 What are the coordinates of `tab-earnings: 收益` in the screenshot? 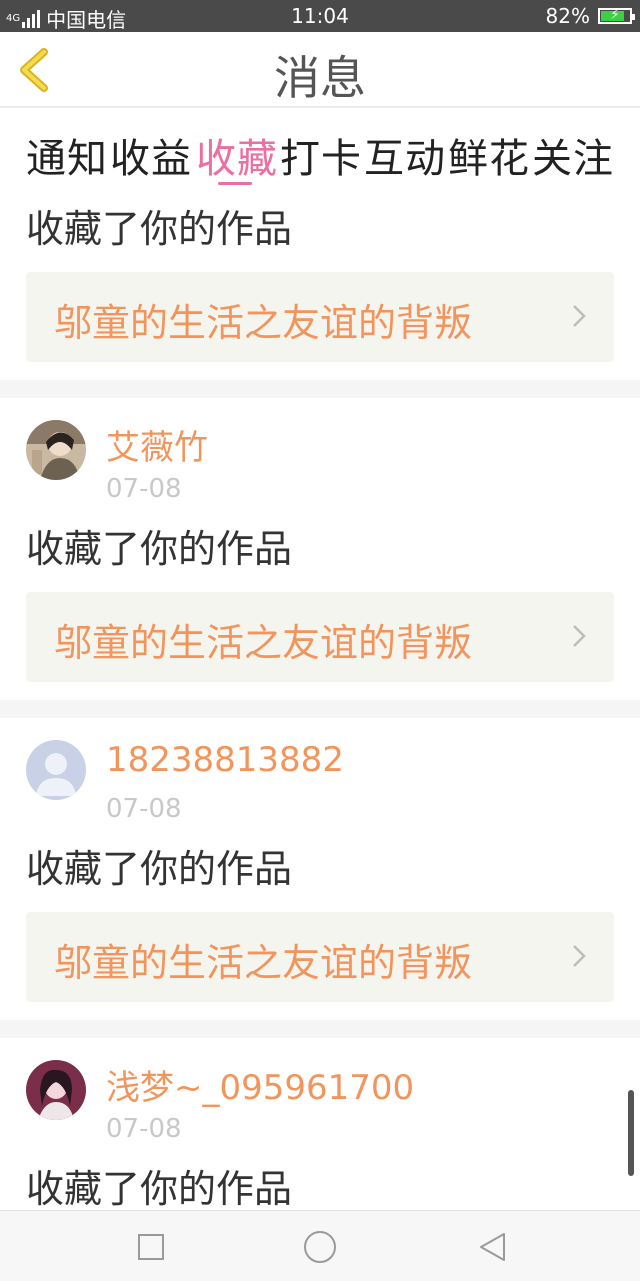 It's located at (151, 155).